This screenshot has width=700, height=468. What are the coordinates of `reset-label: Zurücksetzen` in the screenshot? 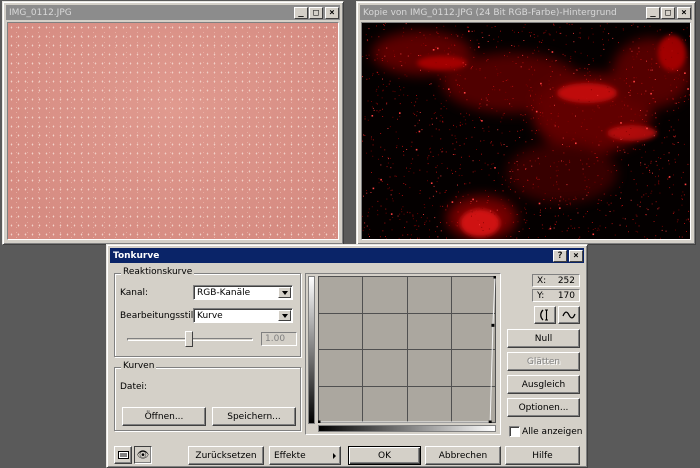 It's located at (226, 455).